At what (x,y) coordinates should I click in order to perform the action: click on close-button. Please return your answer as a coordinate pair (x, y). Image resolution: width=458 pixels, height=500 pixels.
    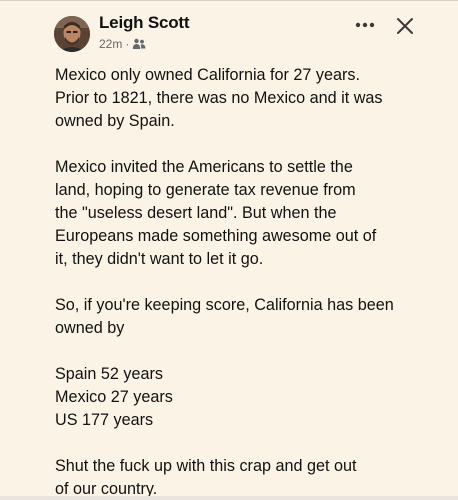
    Looking at the image, I should click on (405, 26).